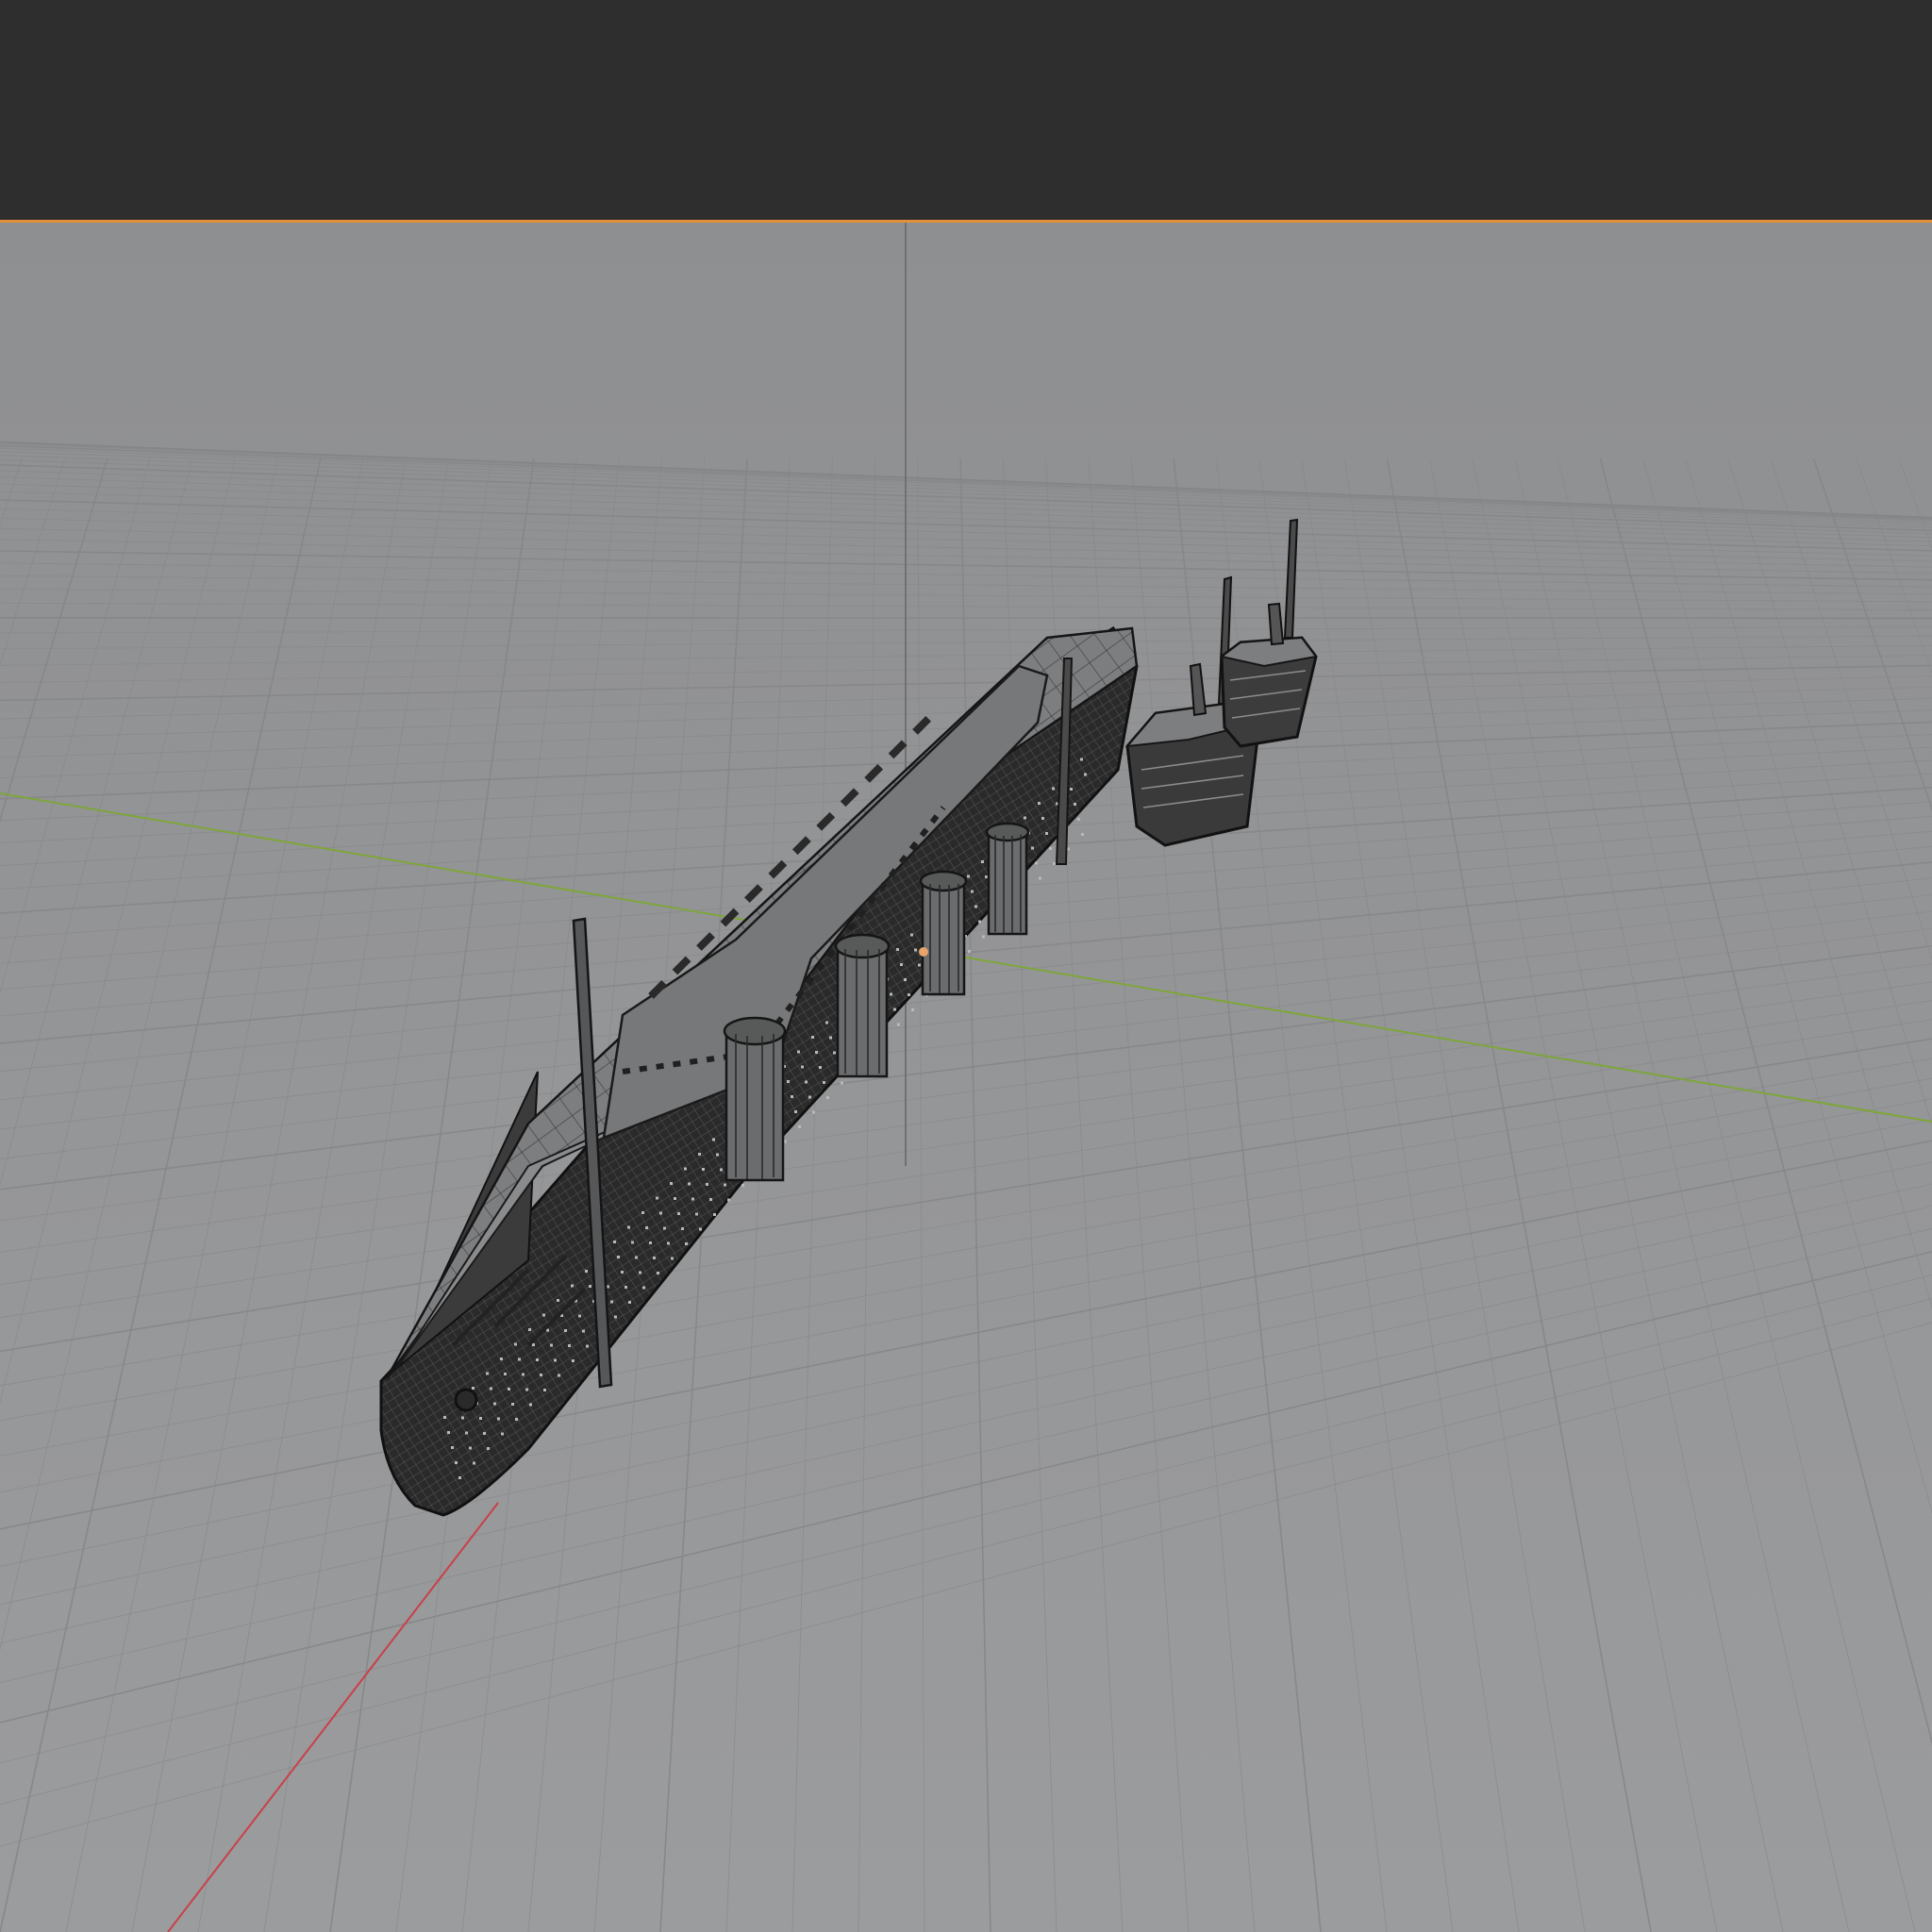  Describe the element at coordinates (966, 111) in the screenshot. I see `viewport-header-area` at that location.